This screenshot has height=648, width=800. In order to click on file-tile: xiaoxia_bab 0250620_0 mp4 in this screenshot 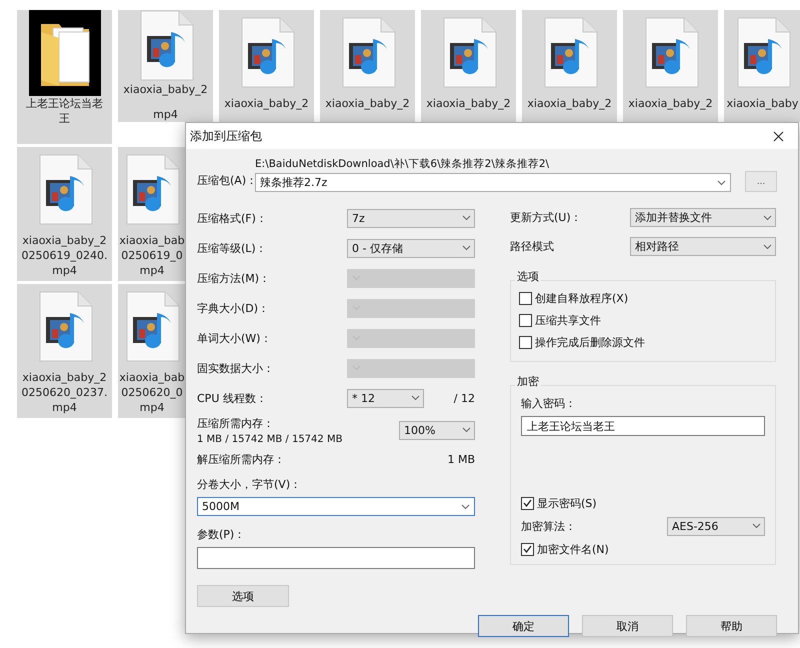, I will do `click(152, 351)`.